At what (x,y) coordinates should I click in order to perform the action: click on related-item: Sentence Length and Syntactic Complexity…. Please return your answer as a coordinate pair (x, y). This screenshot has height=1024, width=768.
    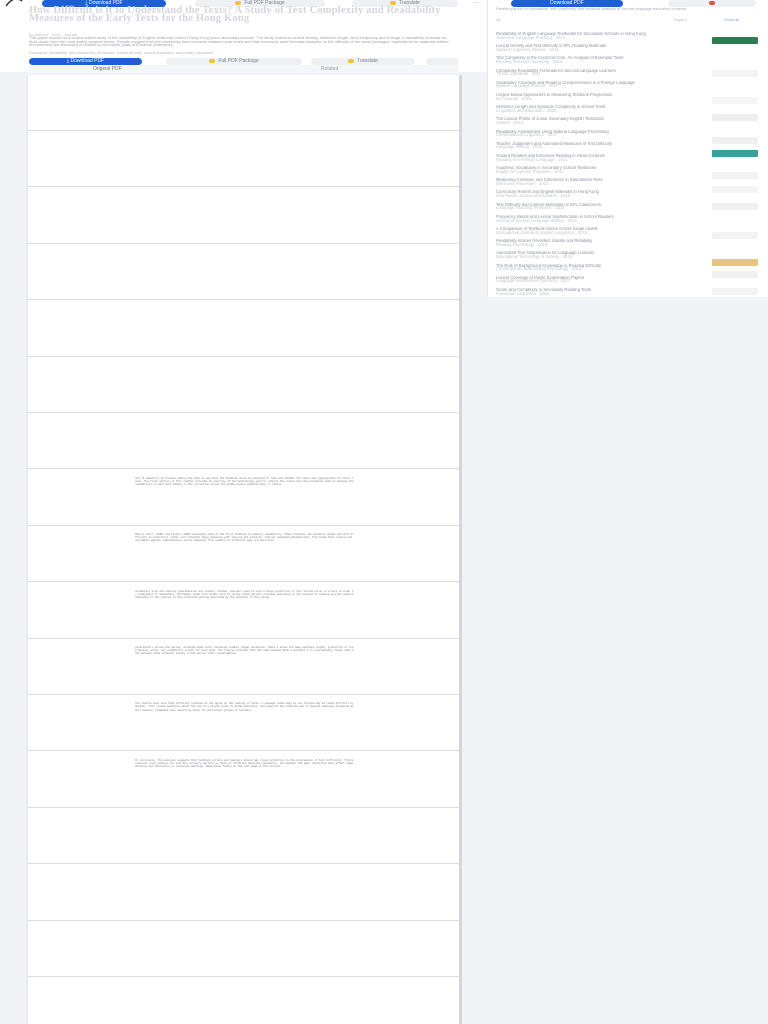
    Looking at the image, I should click on (596, 110).